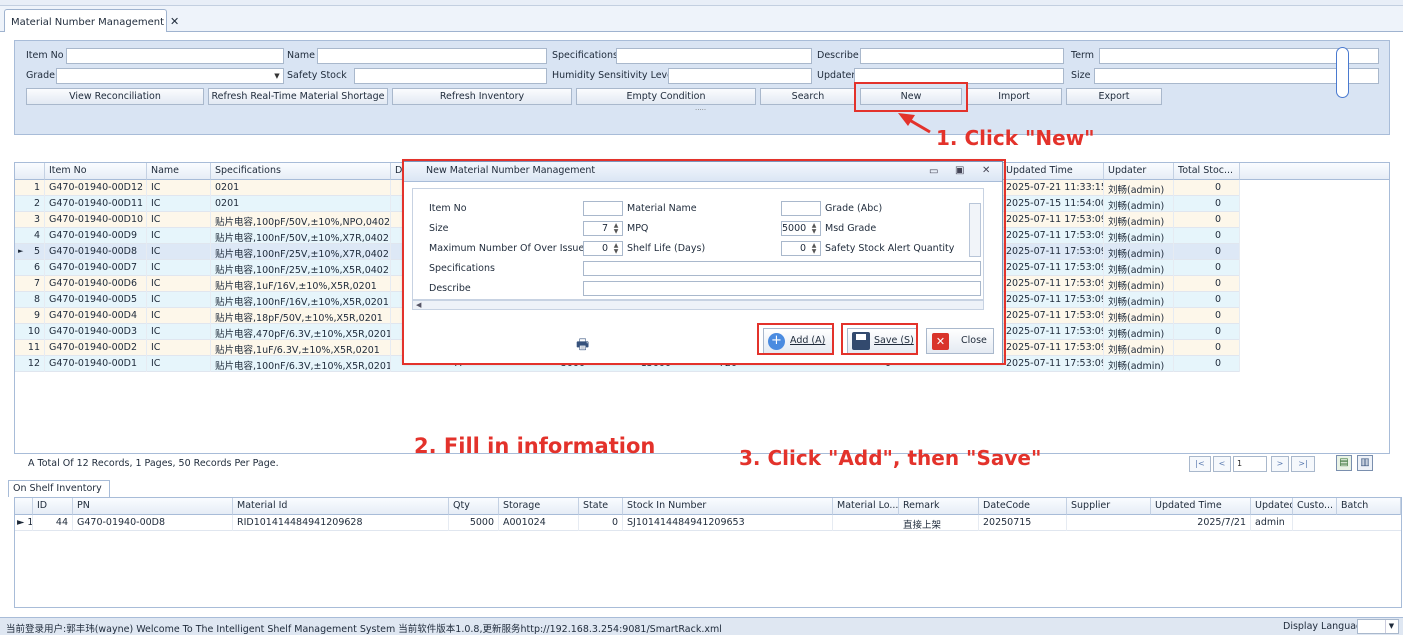  I want to click on pager-page-input: 1, so click(1250, 464).